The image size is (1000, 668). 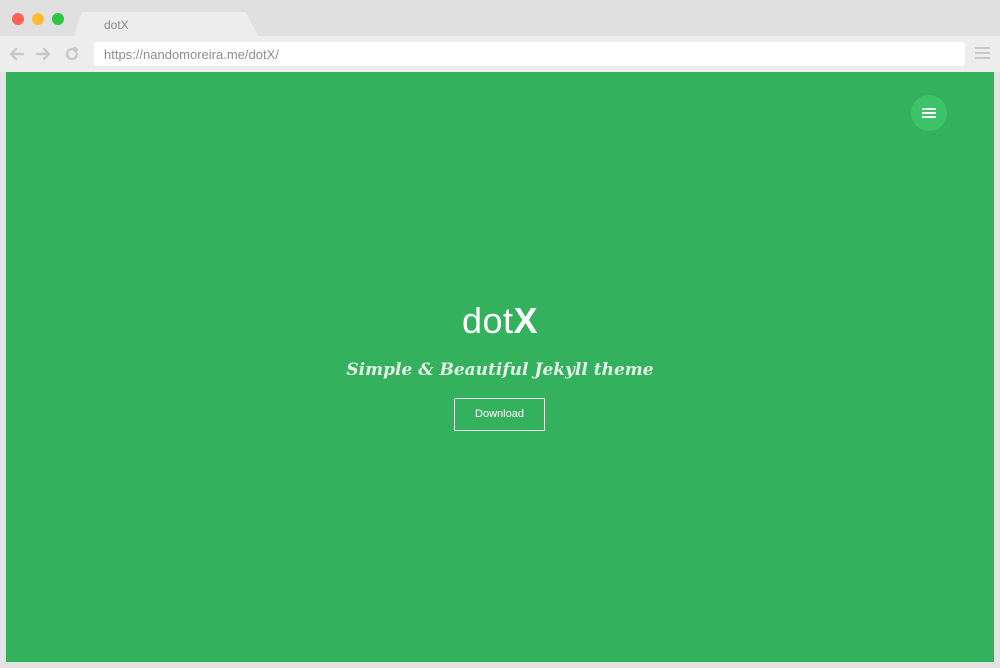 I want to click on forward-button, so click(x=43, y=54).